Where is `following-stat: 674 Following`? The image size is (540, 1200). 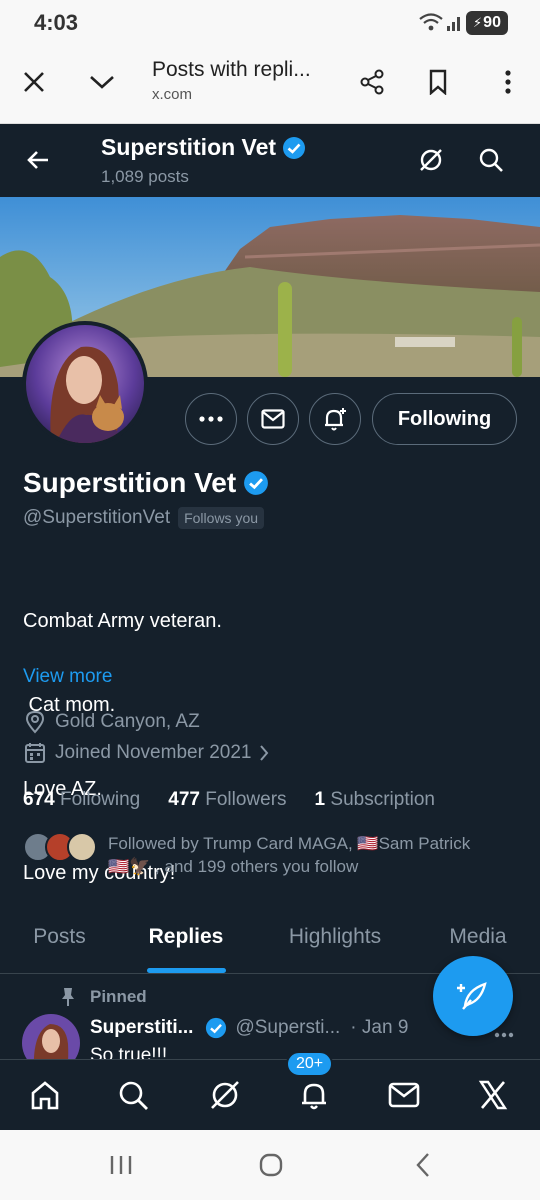 following-stat: 674 Following is located at coordinates (81, 800).